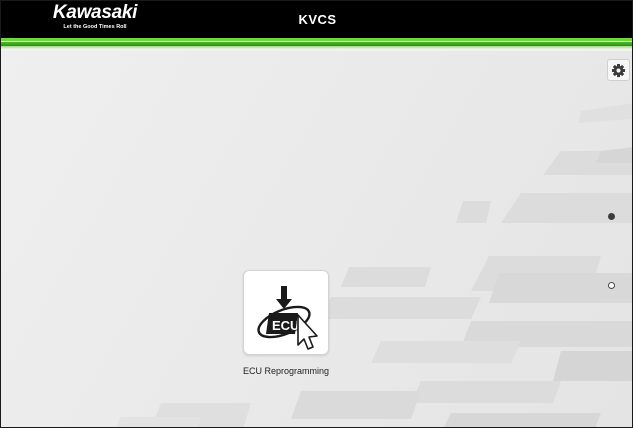 This screenshot has width=633, height=428. I want to click on header-bar: Kawasaki Let the Good Times Roll KVCS, so click(316, 19).